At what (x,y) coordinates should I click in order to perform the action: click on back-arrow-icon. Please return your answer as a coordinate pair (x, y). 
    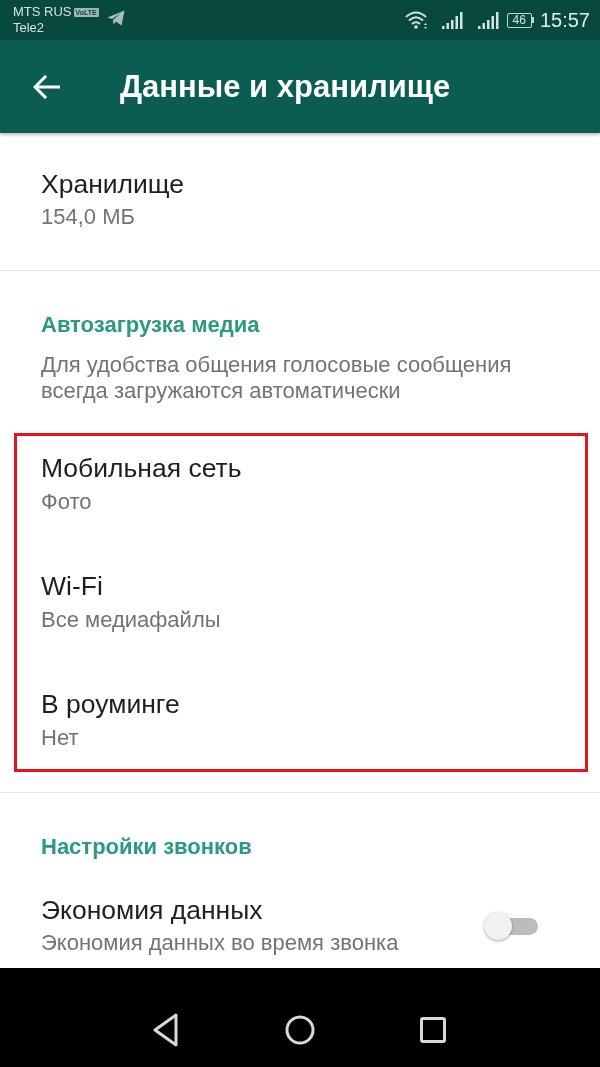
    Looking at the image, I should click on (46, 86).